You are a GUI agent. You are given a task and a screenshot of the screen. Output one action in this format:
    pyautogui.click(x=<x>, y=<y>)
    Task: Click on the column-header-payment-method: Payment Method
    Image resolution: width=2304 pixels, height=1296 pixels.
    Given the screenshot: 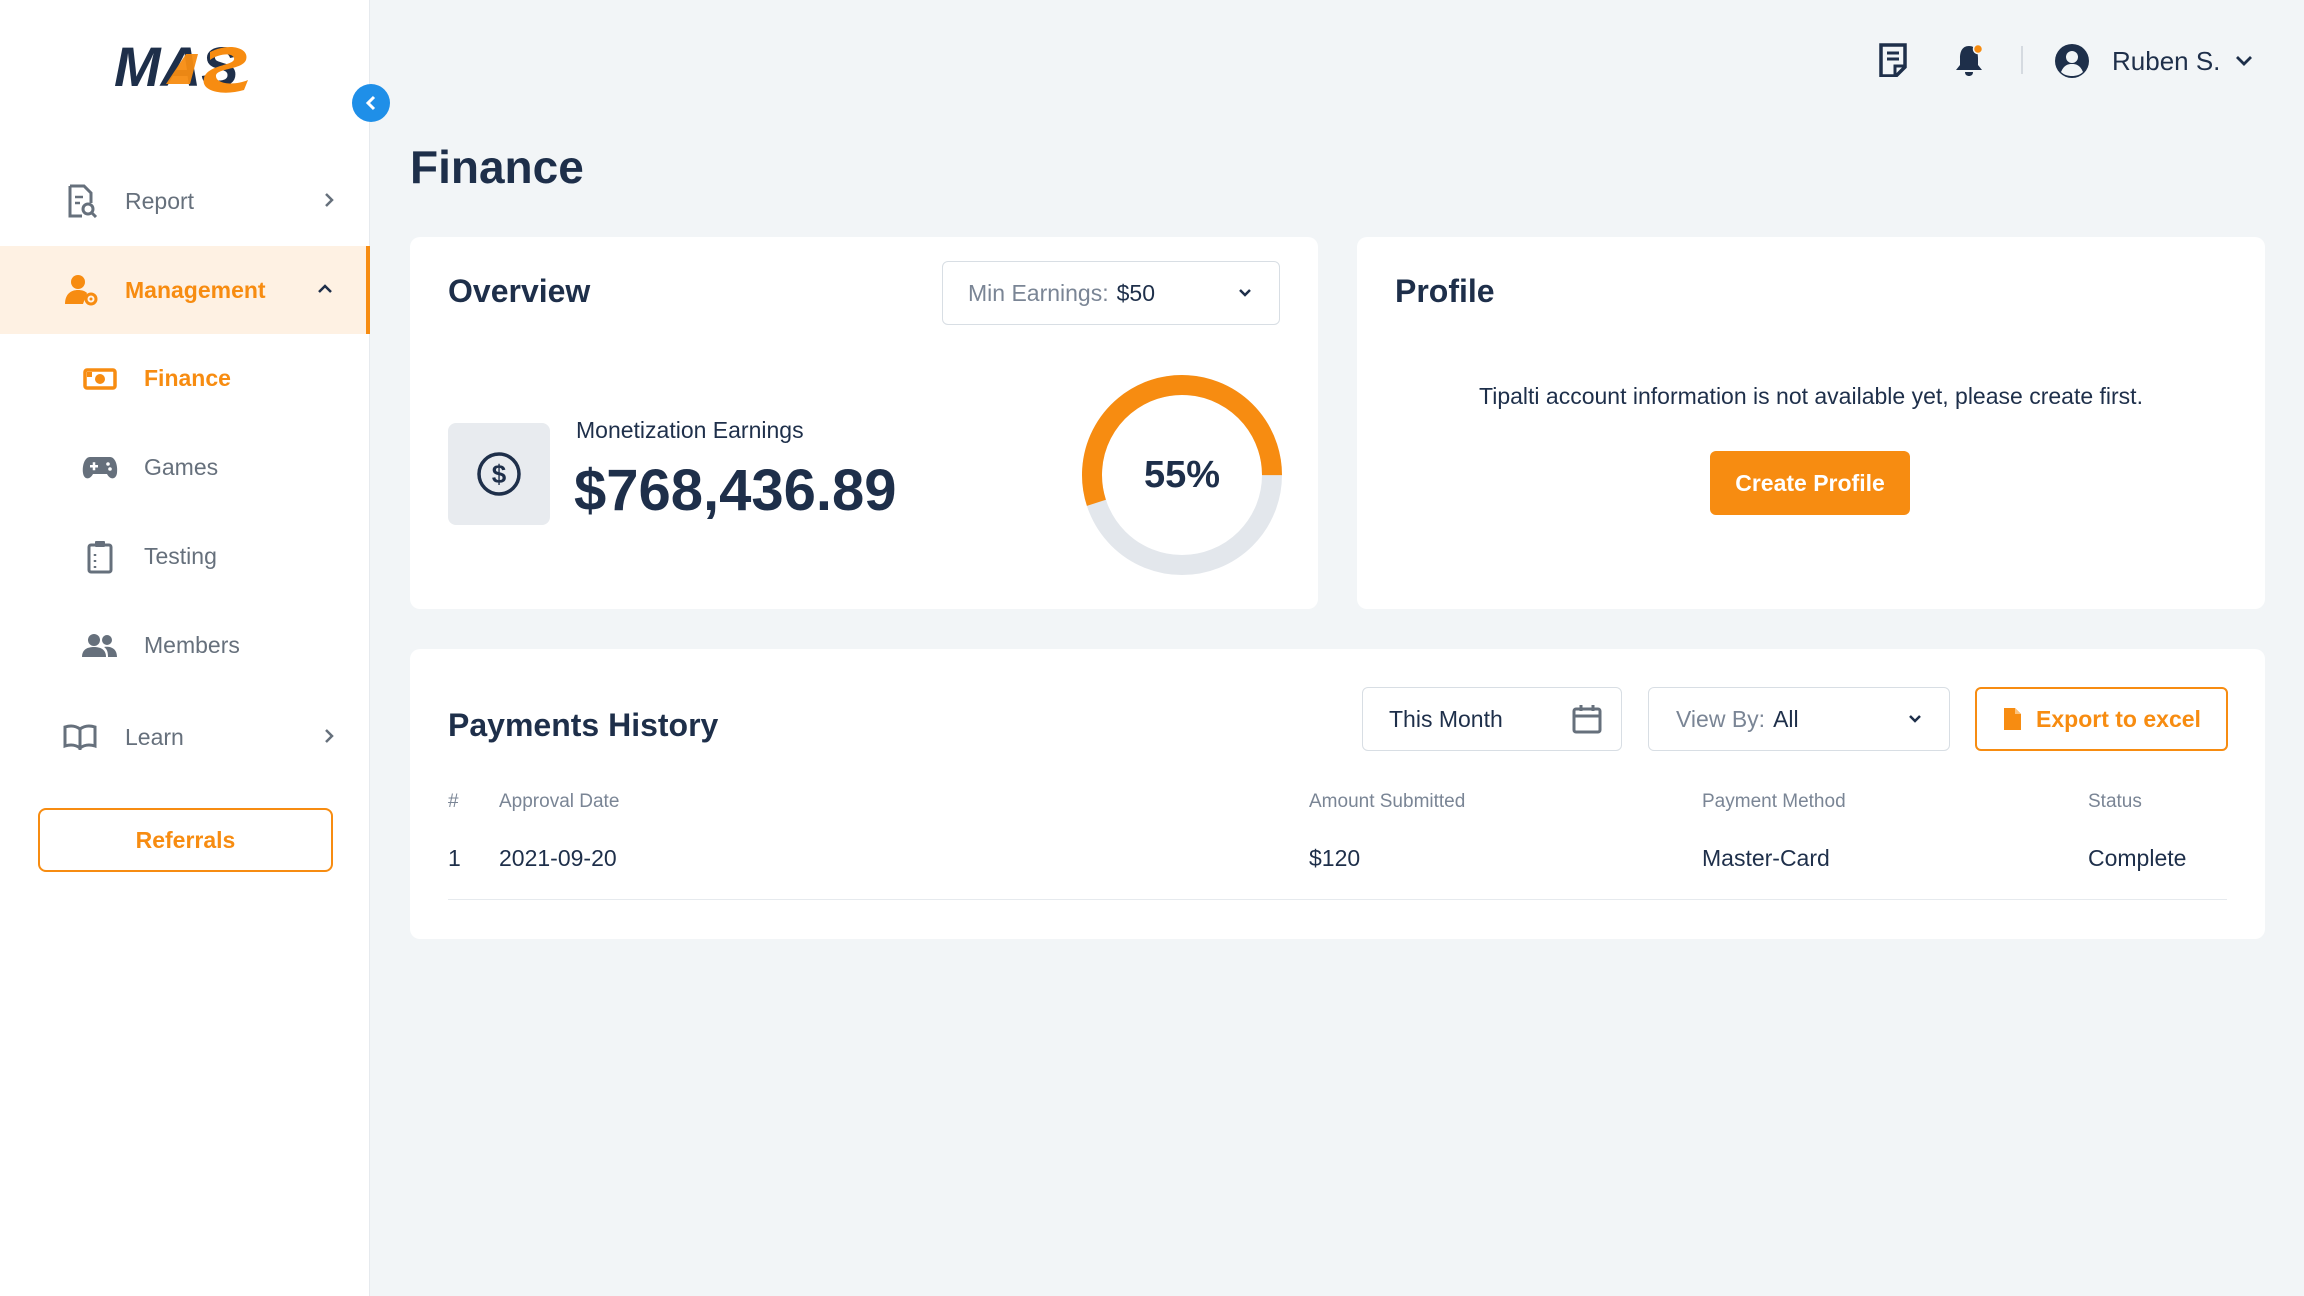 What is the action you would take?
    pyautogui.click(x=1774, y=801)
    